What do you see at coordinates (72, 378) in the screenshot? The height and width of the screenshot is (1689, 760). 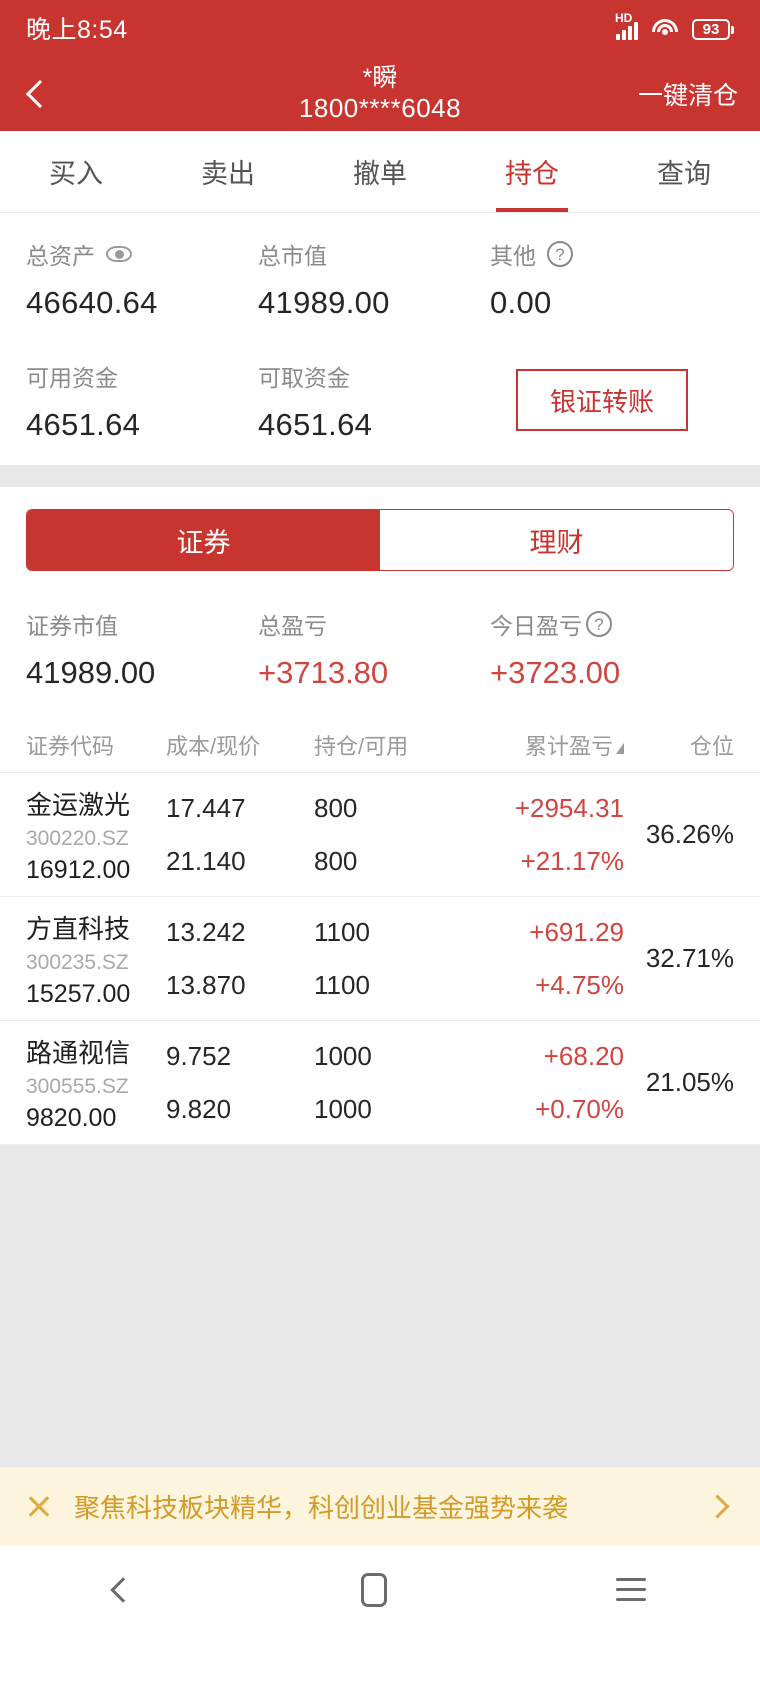 I see `available-cash-label: 可用资金` at bounding box center [72, 378].